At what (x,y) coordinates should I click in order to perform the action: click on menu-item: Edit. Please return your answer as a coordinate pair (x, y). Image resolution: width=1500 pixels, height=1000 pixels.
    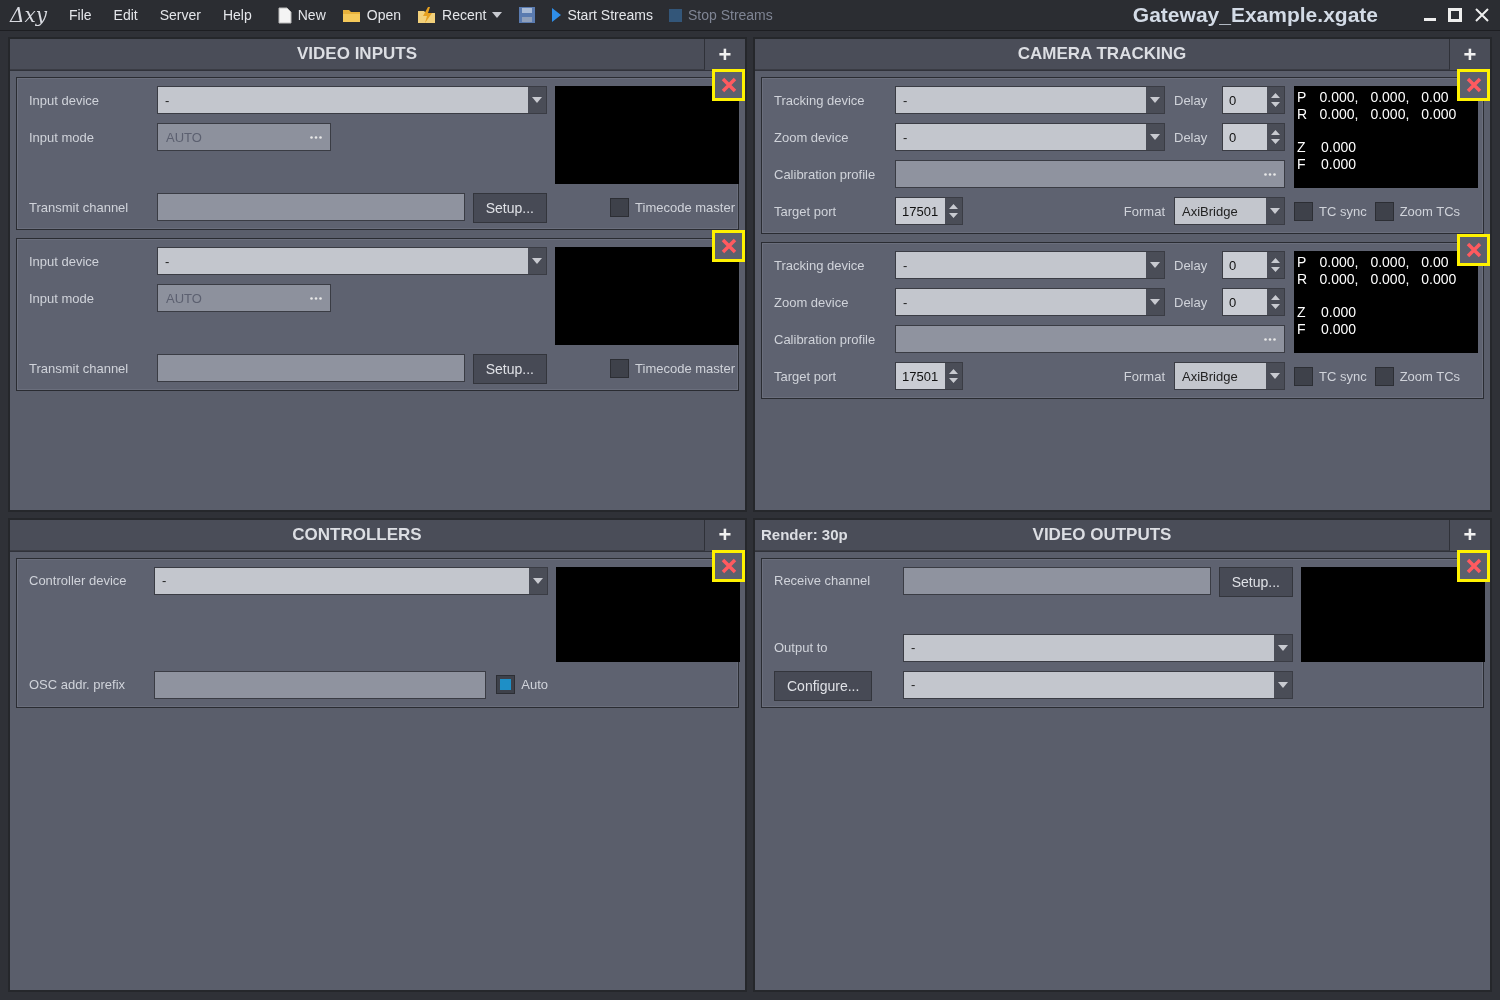
    Looking at the image, I should click on (125, 15).